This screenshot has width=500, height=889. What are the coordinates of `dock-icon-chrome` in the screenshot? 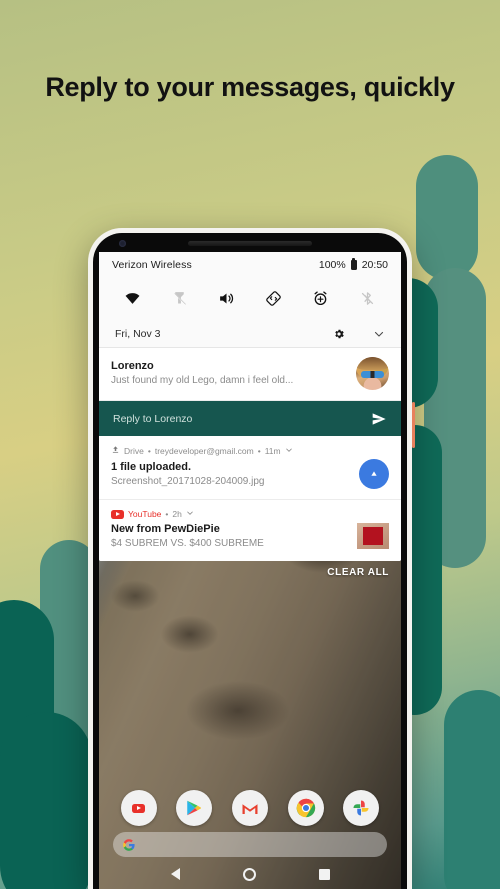 It's located at (305, 808).